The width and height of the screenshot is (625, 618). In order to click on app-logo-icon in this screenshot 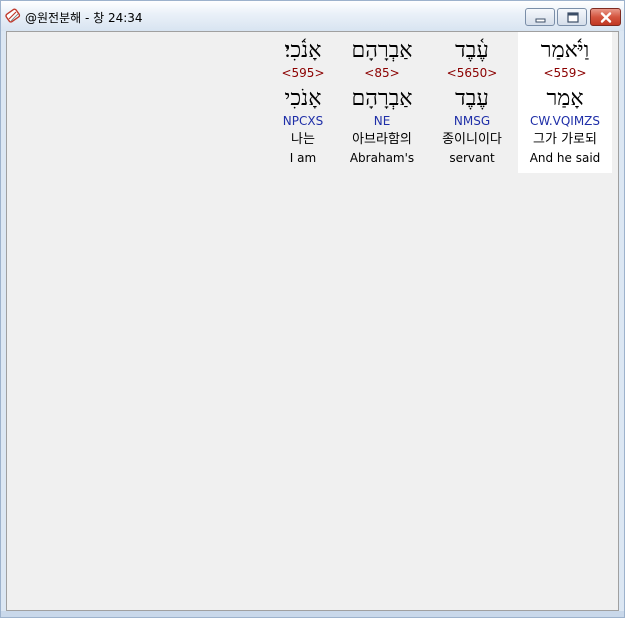, I will do `click(13, 16)`.